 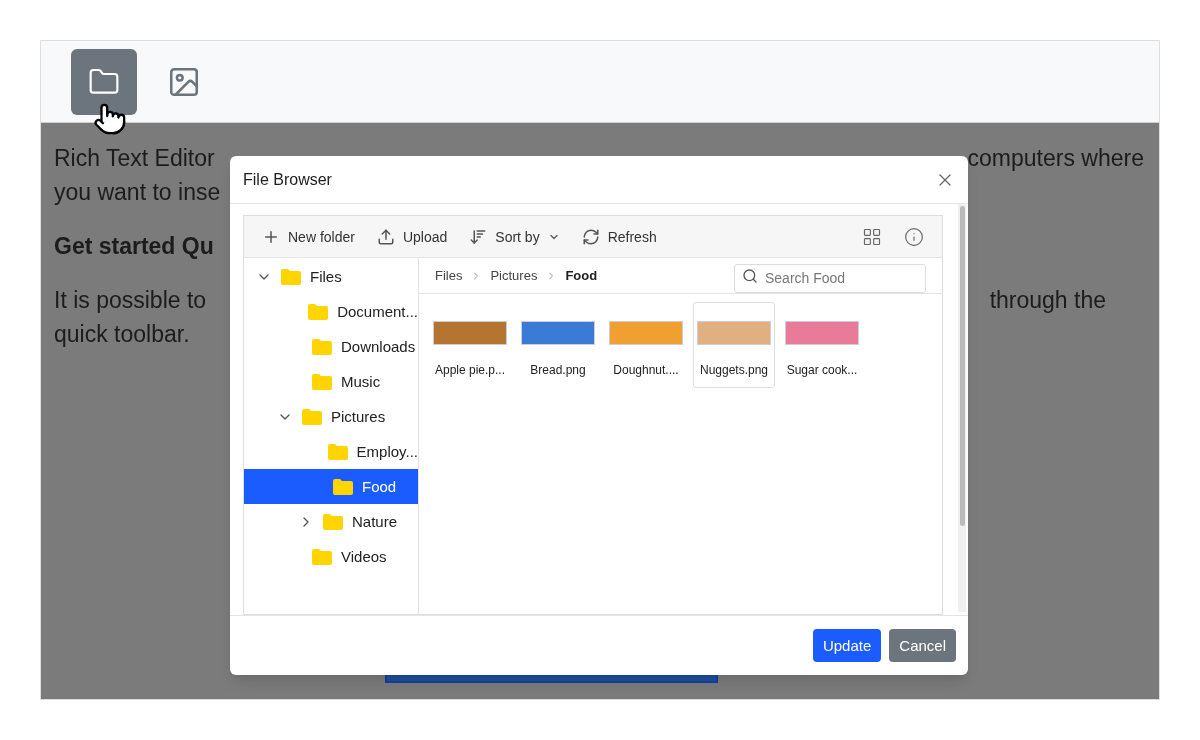 What do you see at coordinates (581, 275) in the screenshot?
I see `breadcrumb-link: Food` at bounding box center [581, 275].